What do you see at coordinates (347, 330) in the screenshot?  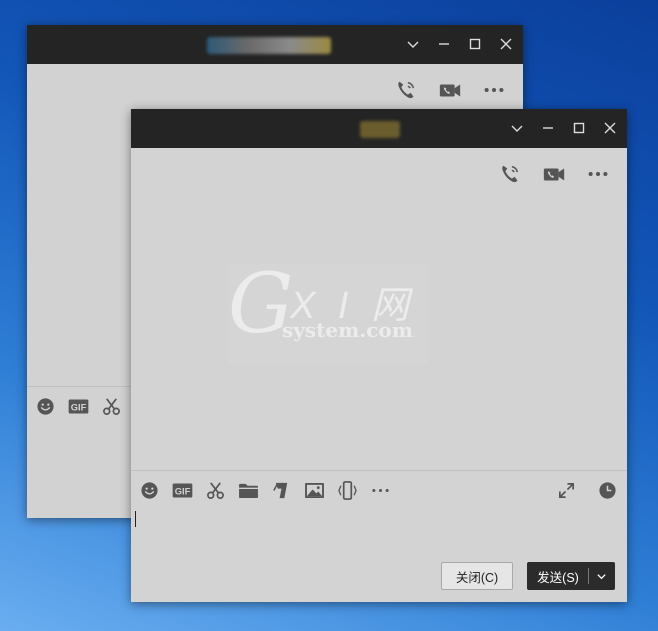 I see `watermark-domain: system.com` at bounding box center [347, 330].